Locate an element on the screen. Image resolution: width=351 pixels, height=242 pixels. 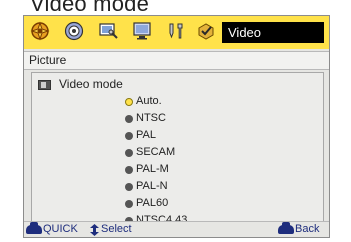
menu-icon-bar: Video is located at coordinates (176, 32).